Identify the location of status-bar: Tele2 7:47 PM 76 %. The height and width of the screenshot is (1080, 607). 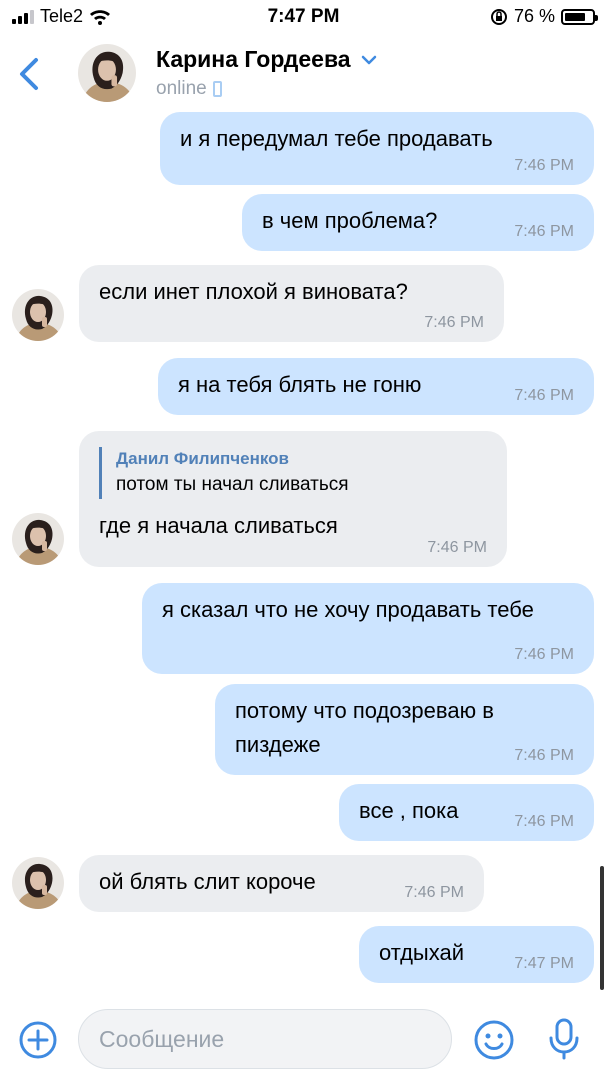
(303, 17).